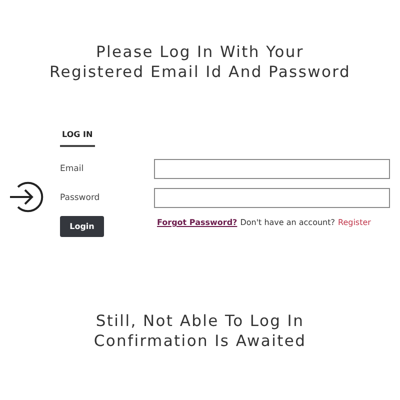  Describe the element at coordinates (200, 52) in the screenshot. I see `page-heading: Please Log In With Your` at that location.